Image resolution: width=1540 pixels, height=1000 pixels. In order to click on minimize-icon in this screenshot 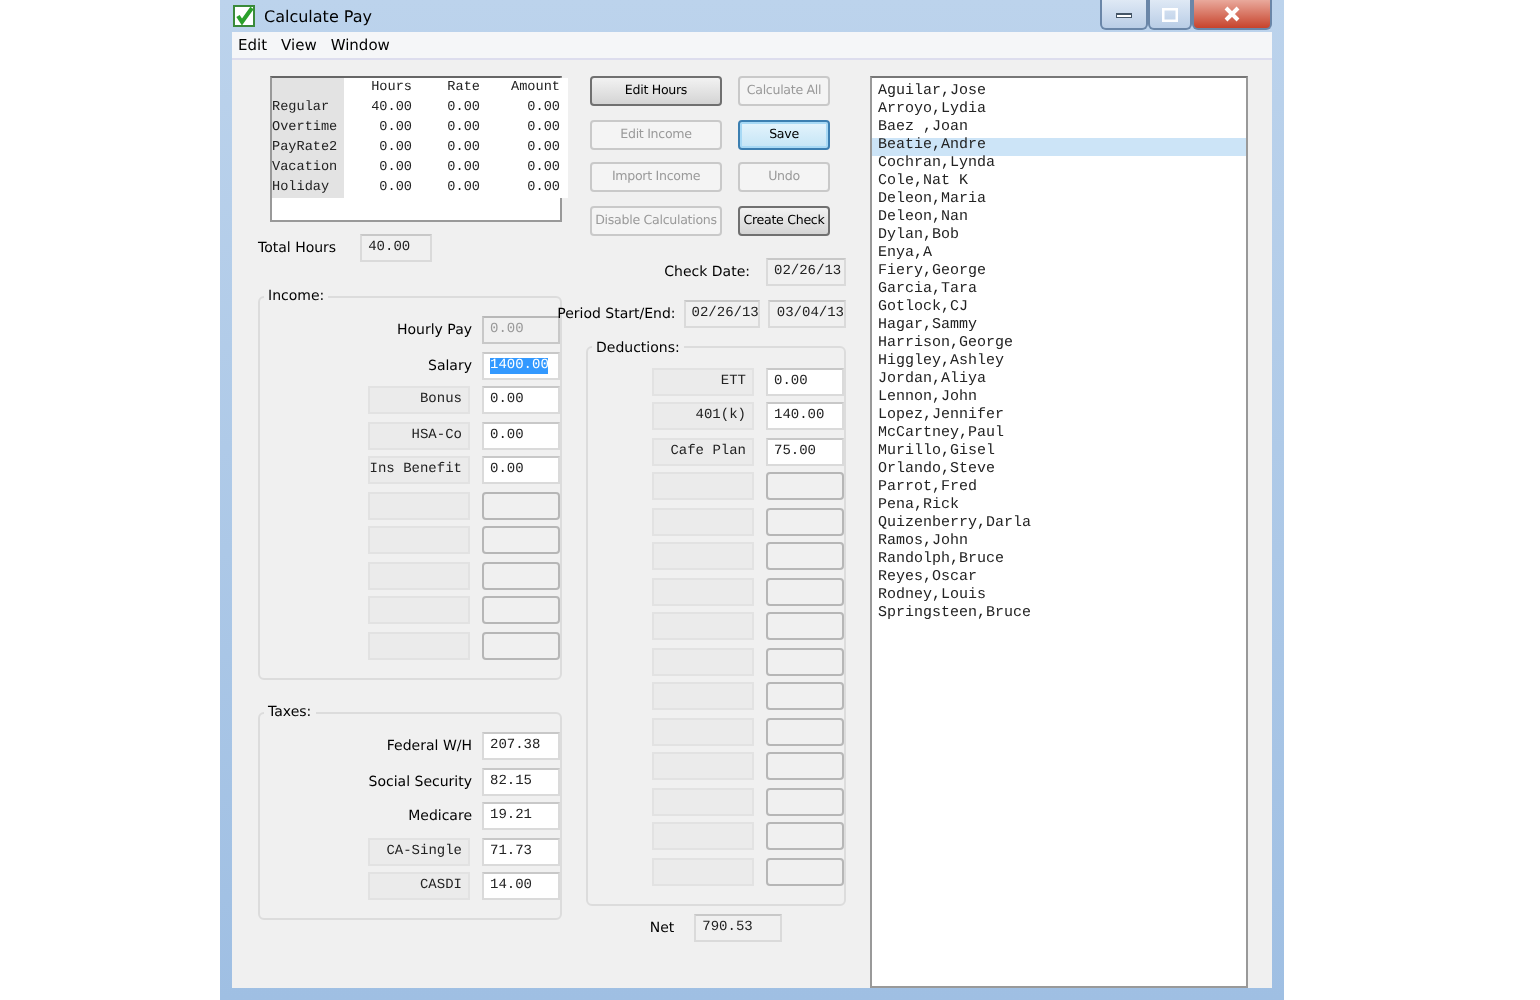, I will do `click(1124, 14)`.